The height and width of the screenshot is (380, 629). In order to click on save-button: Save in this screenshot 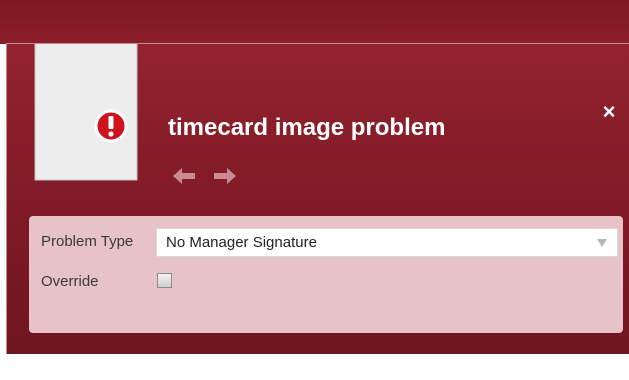, I will do `click(478, 368)`.